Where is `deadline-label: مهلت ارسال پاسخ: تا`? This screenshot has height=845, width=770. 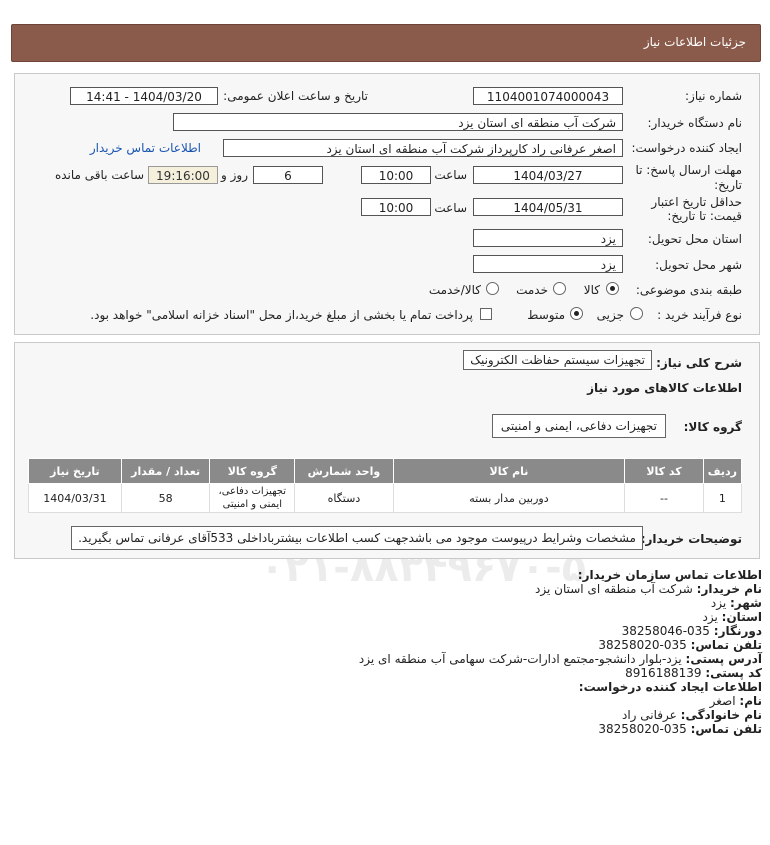
deadline-label: مهلت ارسال پاسخ: تا is located at coordinates (688, 170).